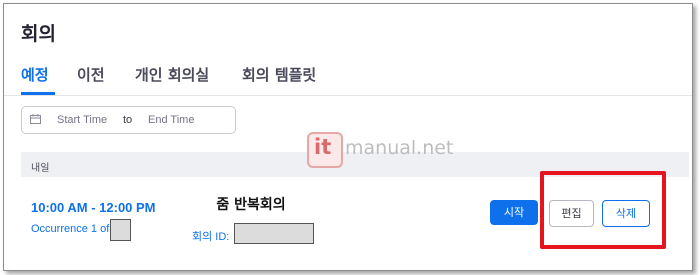 The image size is (700, 275). I want to click on day-group-label: 내일, so click(40, 168).